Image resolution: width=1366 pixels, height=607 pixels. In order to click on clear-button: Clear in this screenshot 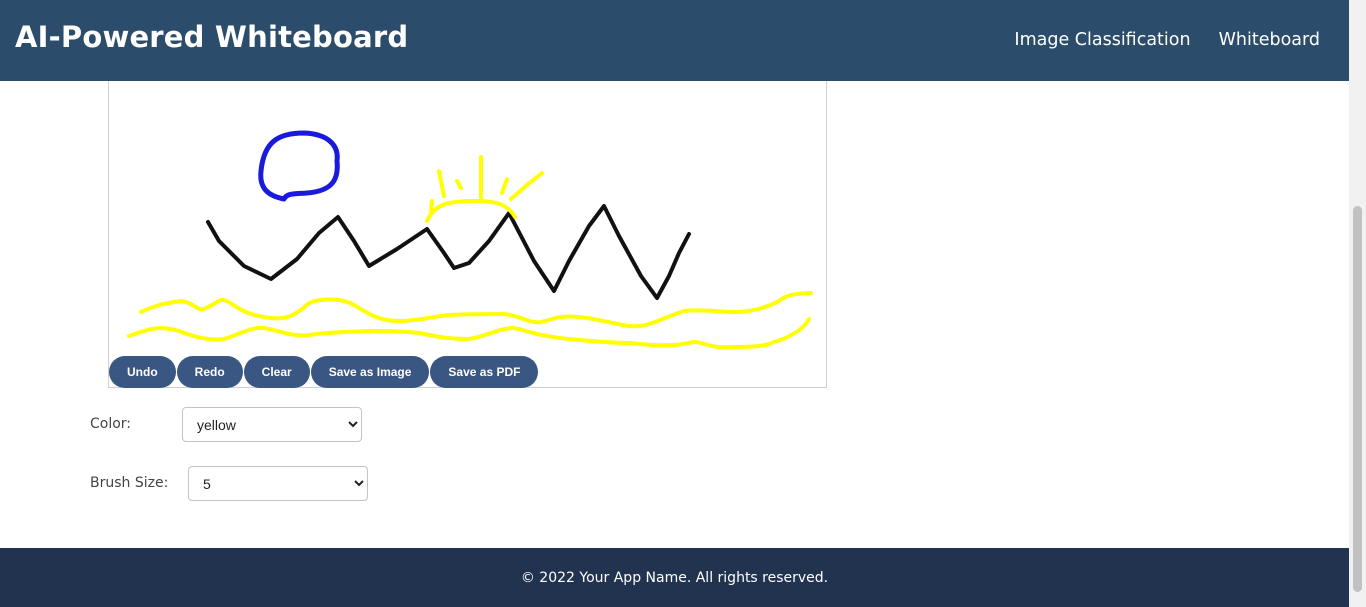, I will do `click(276, 372)`.